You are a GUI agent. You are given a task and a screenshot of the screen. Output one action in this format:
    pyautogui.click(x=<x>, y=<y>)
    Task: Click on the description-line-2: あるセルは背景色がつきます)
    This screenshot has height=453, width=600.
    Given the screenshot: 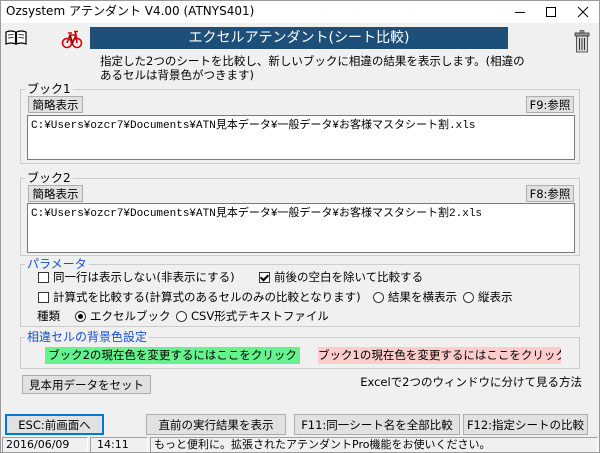 What is the action you would take?
    pyautogui.click(x=177, y=75)
    